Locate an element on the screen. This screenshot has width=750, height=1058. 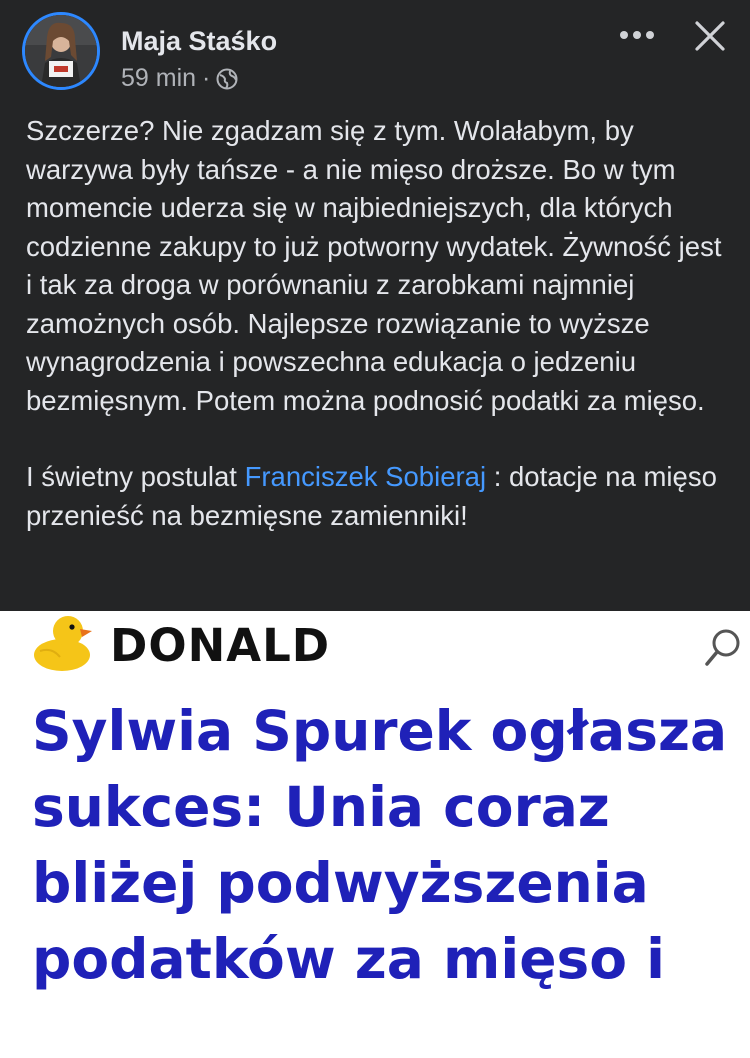
avatar is located at coordinates (61, 51).